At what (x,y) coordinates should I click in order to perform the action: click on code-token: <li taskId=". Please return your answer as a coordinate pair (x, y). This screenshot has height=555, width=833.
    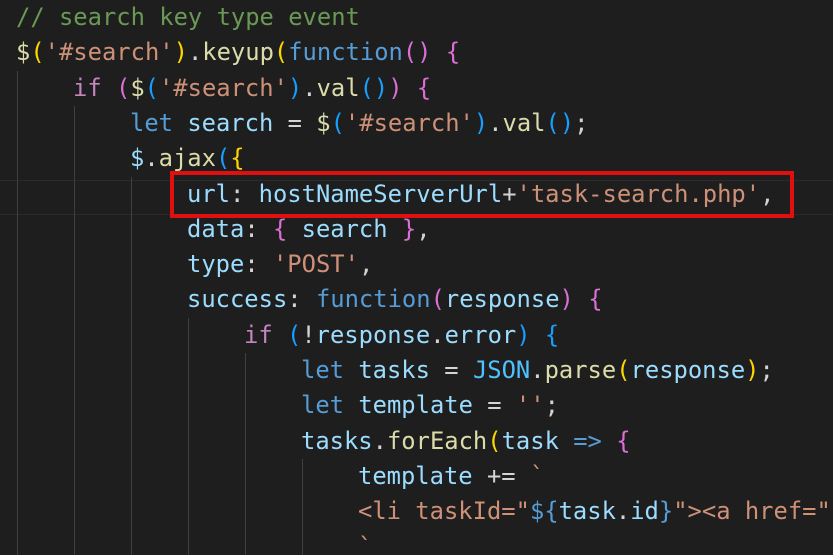
    Looking at the image, I should click on (444, 511).